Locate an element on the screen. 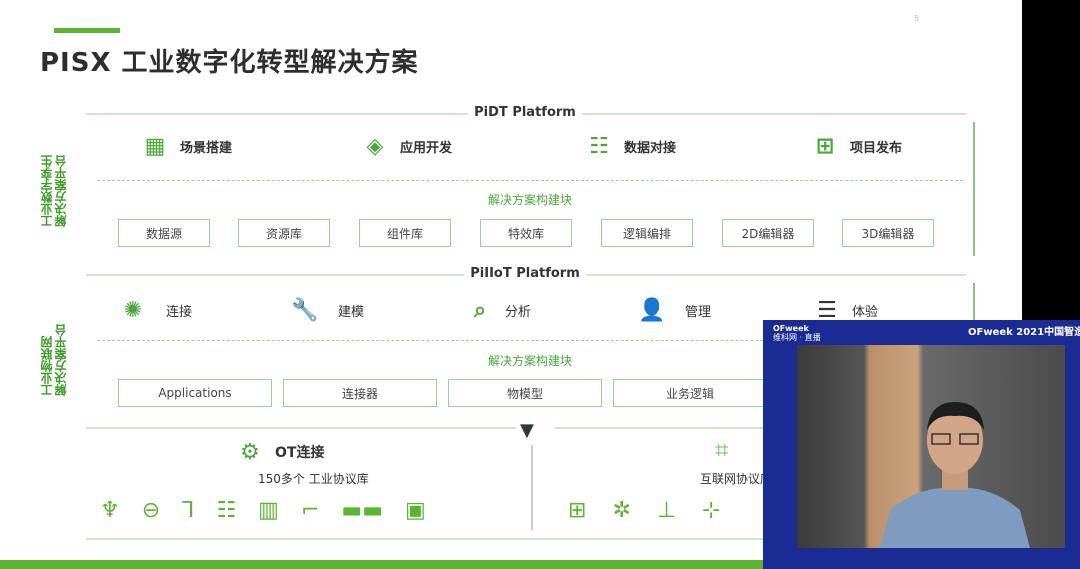 This screenshot has width=1080, height=569. block: 数据源 is located at coordinates (164, 233).